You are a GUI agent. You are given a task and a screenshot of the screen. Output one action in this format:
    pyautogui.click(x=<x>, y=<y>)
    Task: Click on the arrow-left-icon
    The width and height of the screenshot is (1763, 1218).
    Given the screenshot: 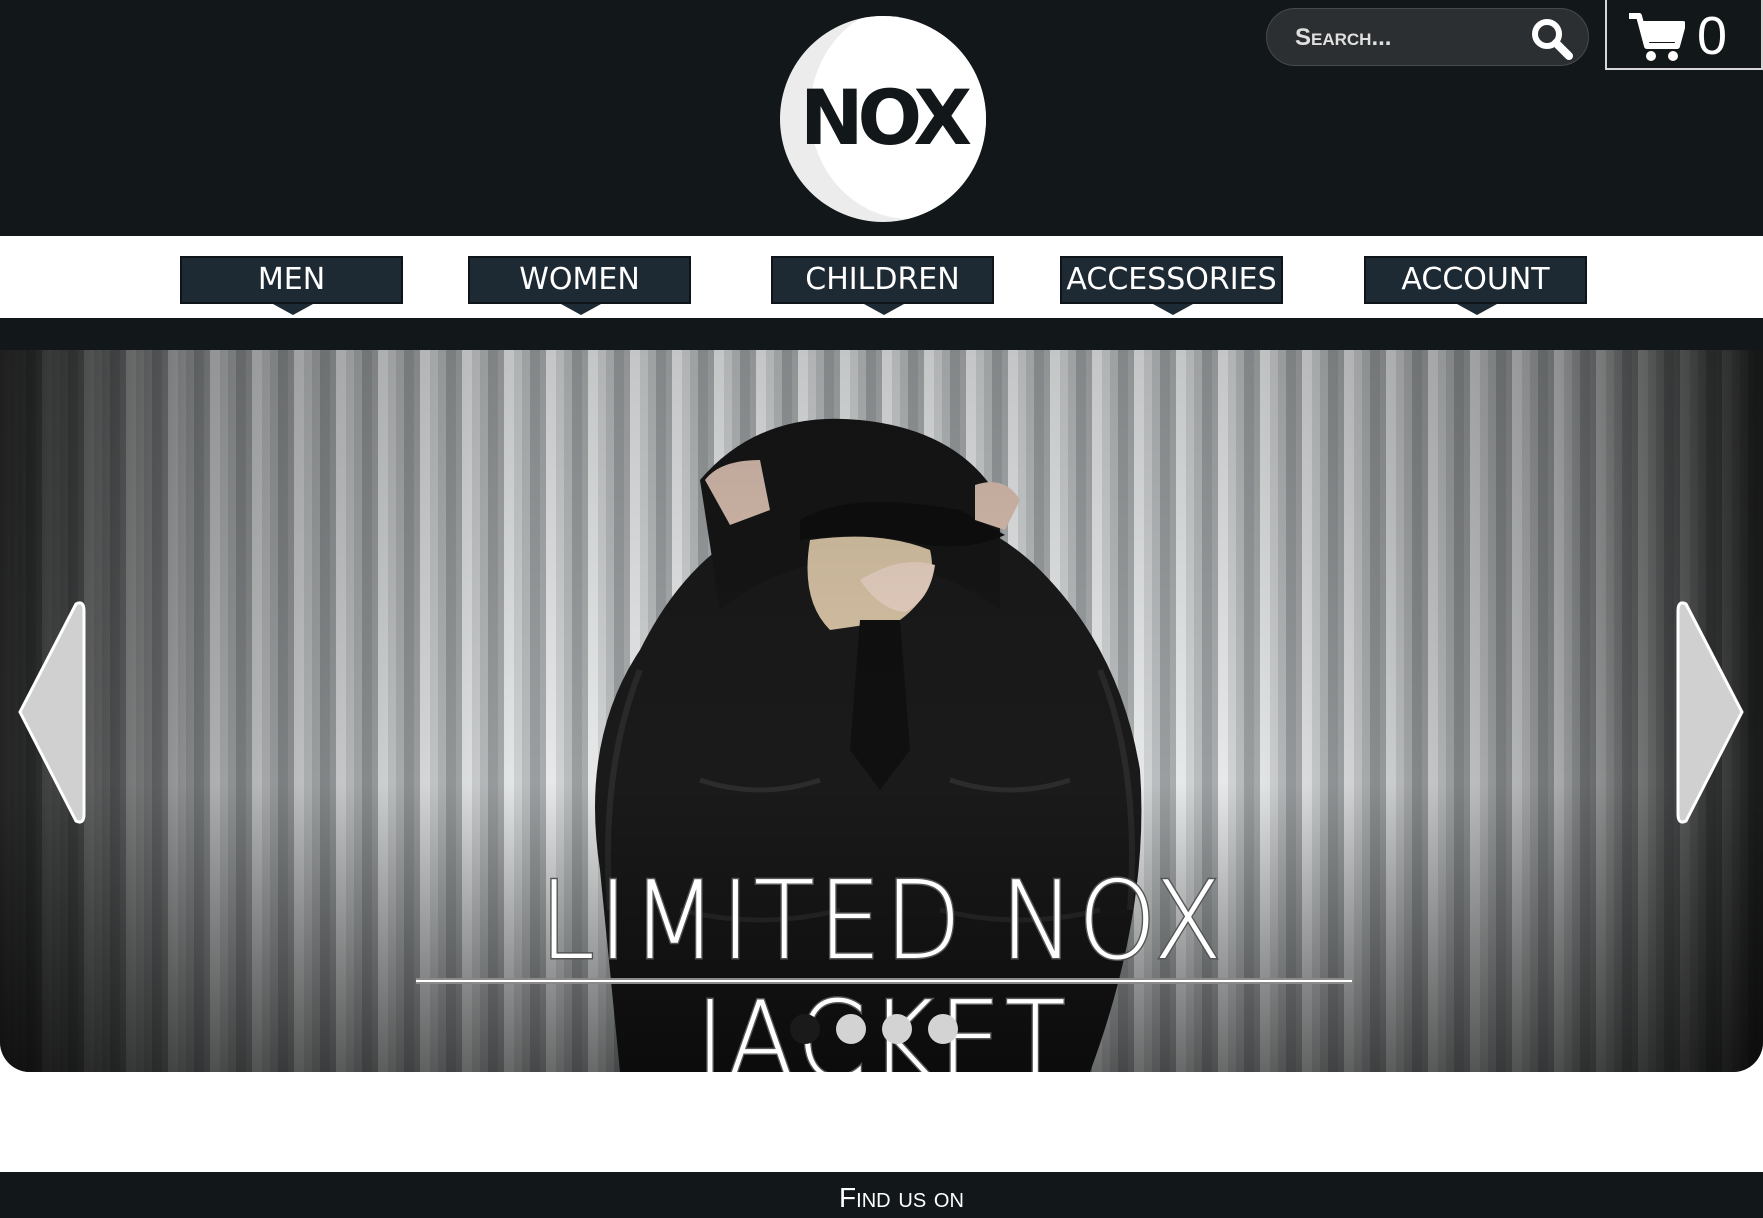 What is the action you would take?
    pyautogui.click(x=56, y=712)
    